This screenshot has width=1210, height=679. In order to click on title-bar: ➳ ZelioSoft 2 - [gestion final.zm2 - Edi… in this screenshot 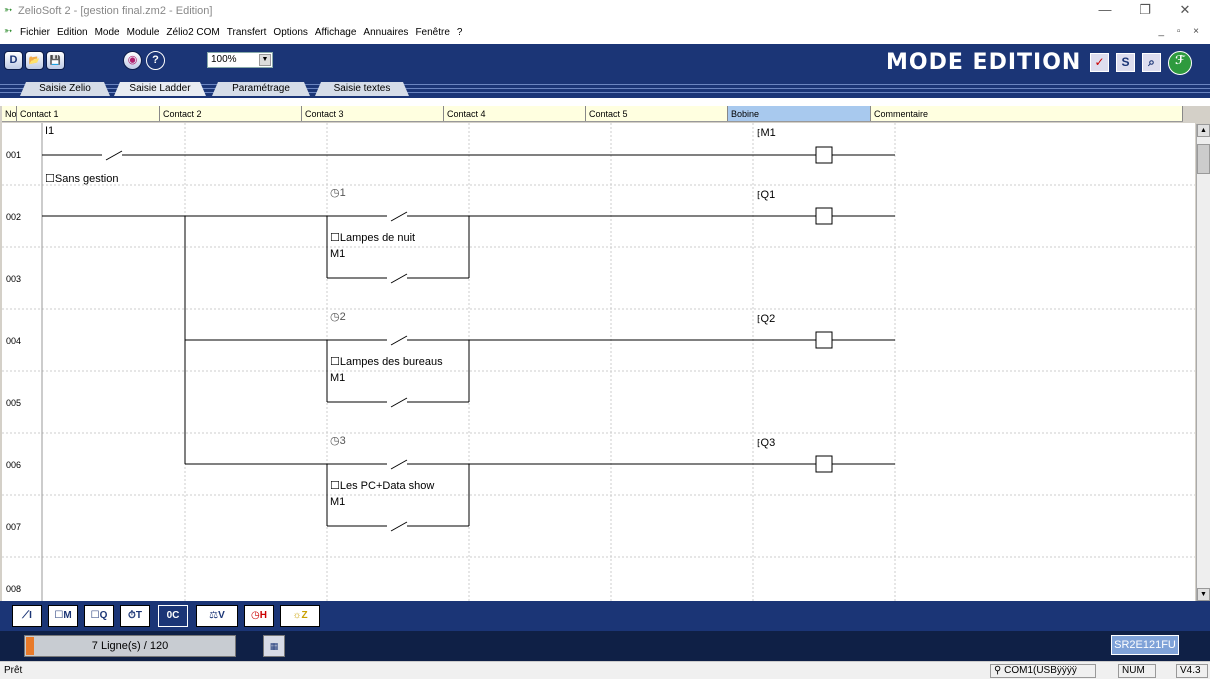, I will do `click(605, 11)`.